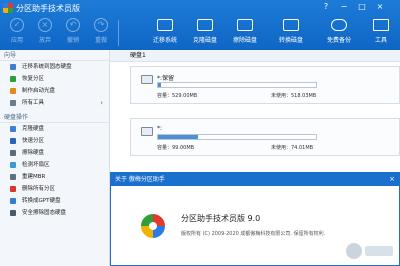 This screenshot has width=400, height=266. Describe the element at coordinates (380, 7) in the screenshot. I see `close-button: ×` at that location.